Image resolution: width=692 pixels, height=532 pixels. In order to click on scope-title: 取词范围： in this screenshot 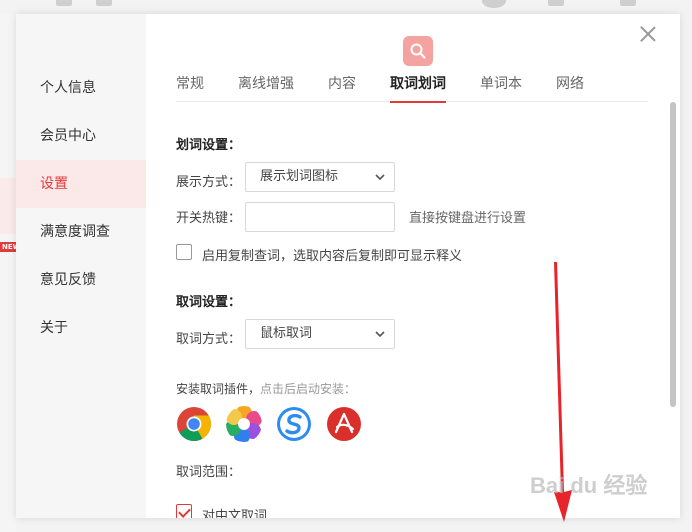, I will do `click(209, 472)`.